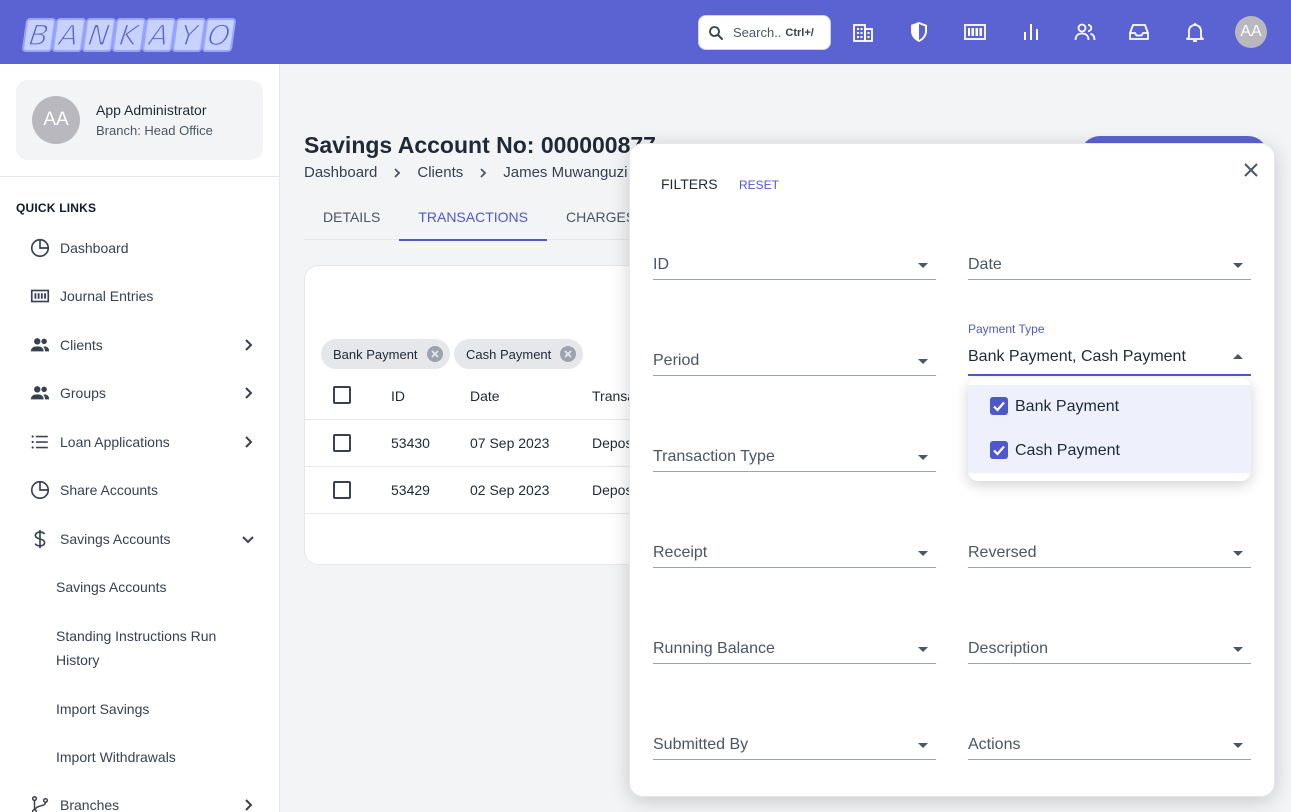  I want to click on sidebar-item-dashboard: Dashboard, so click(140, 248).